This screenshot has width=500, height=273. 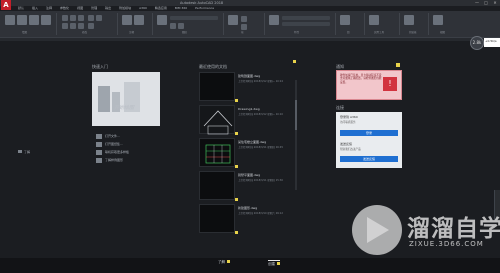 I want to click on signin-subtitle: 访问联机服务, so click(x=348, y=122).